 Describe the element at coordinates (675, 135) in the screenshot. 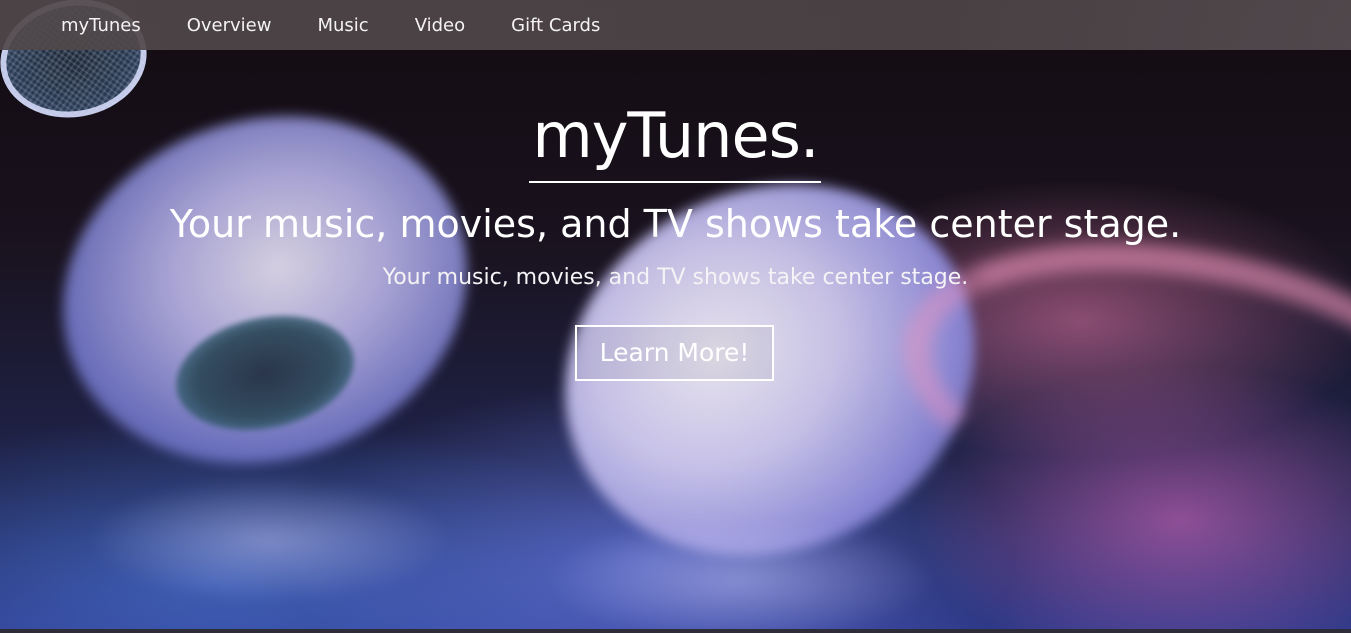

I see `brand-title: myTunes.` at that location.